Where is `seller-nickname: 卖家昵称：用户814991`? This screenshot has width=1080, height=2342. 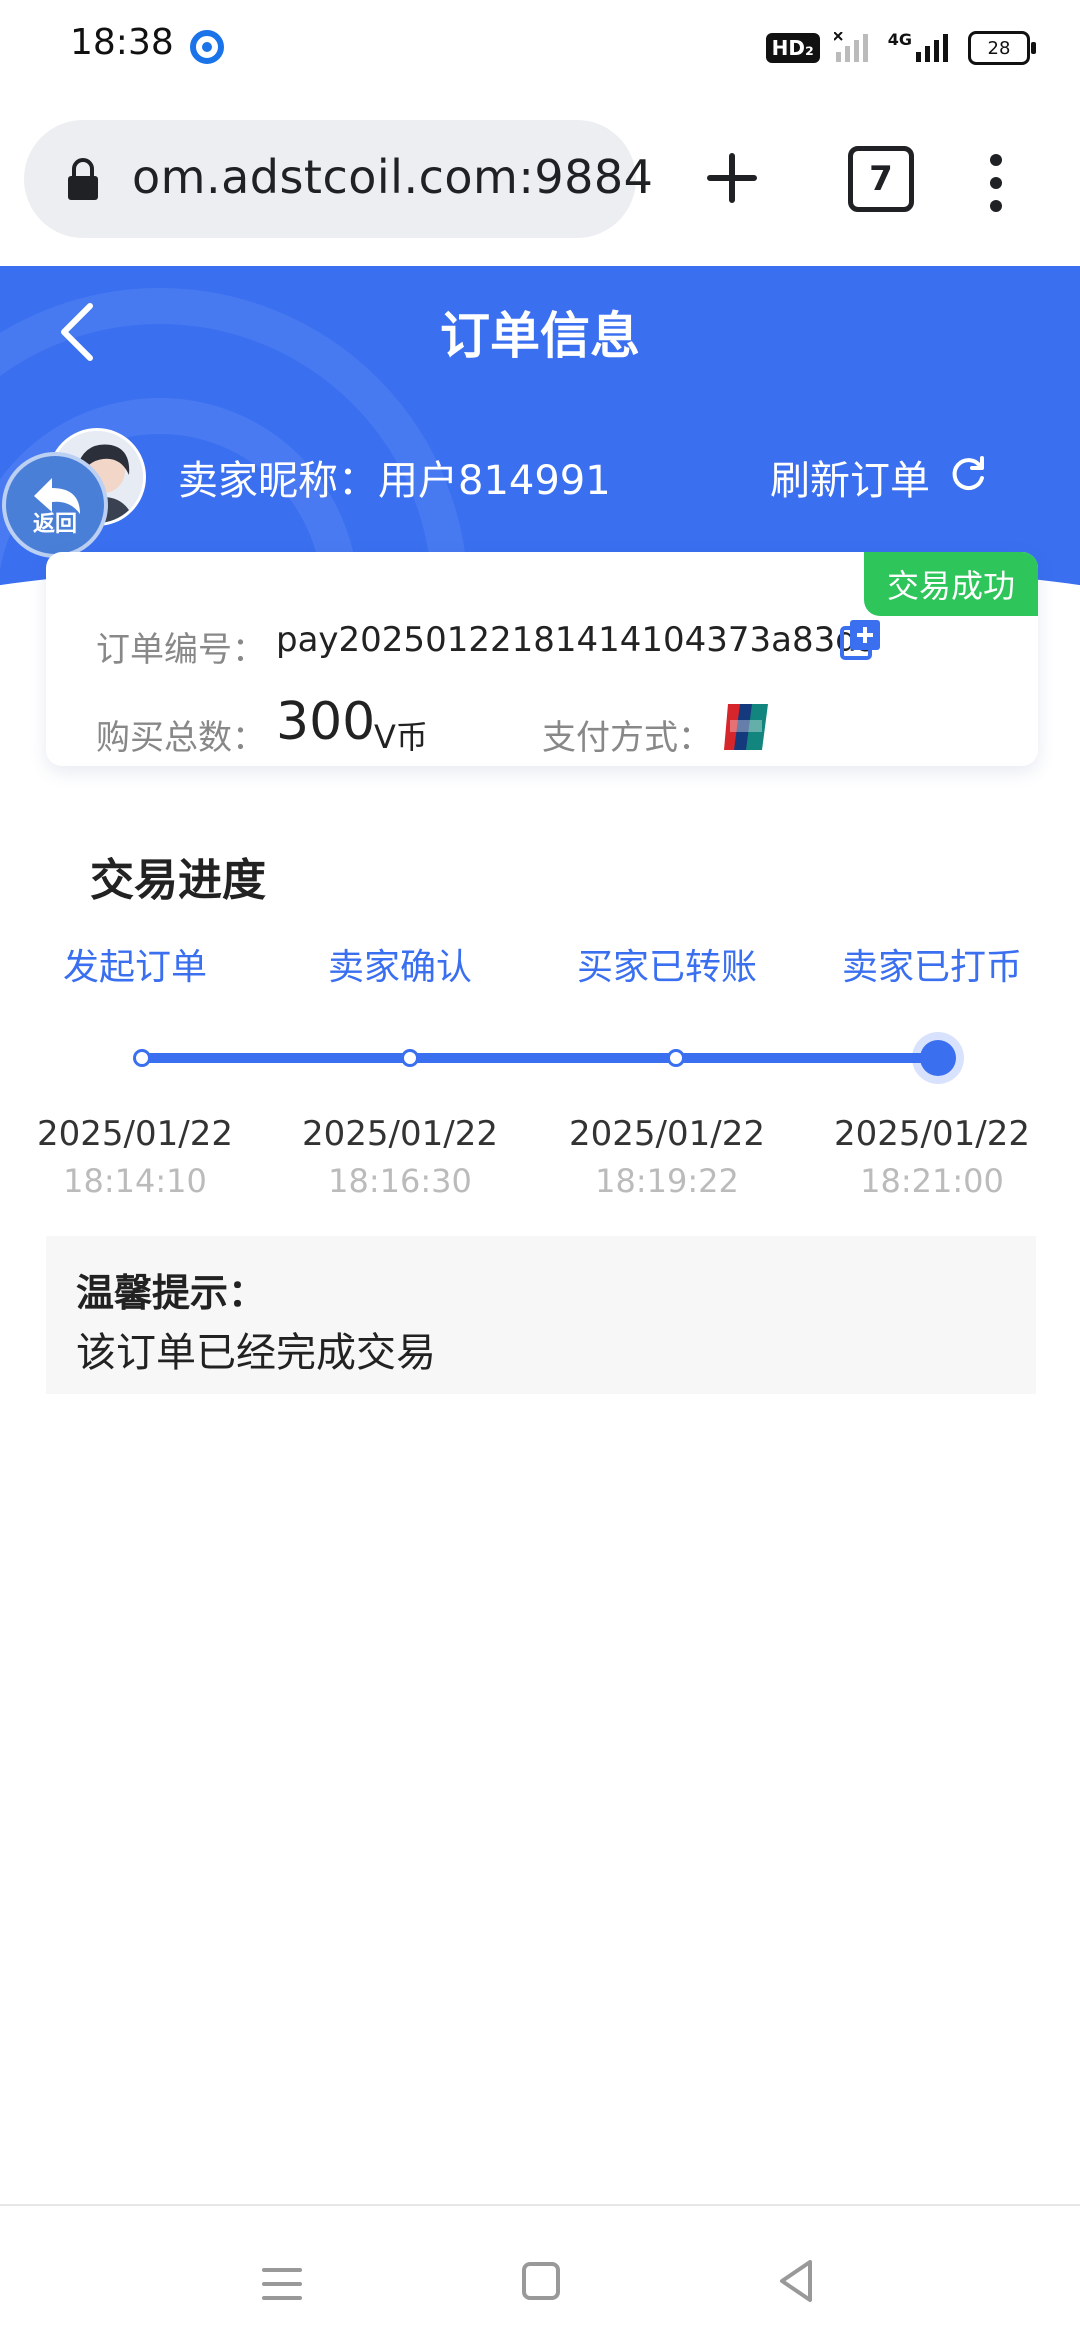
seller-nickname: 卖家昵称：用户814991 is located at coordinates (394, 481).